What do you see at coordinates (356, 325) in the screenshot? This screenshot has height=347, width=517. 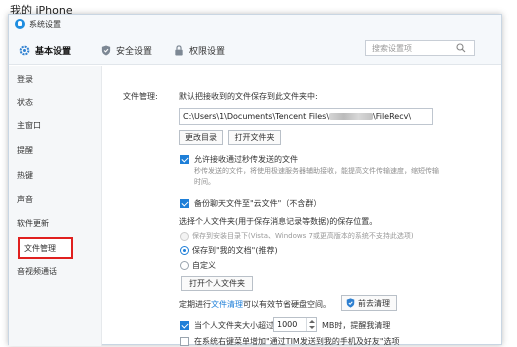 I see `size-limit-suffix: MB时，提醒我清理` at bounding box center [356, 325].